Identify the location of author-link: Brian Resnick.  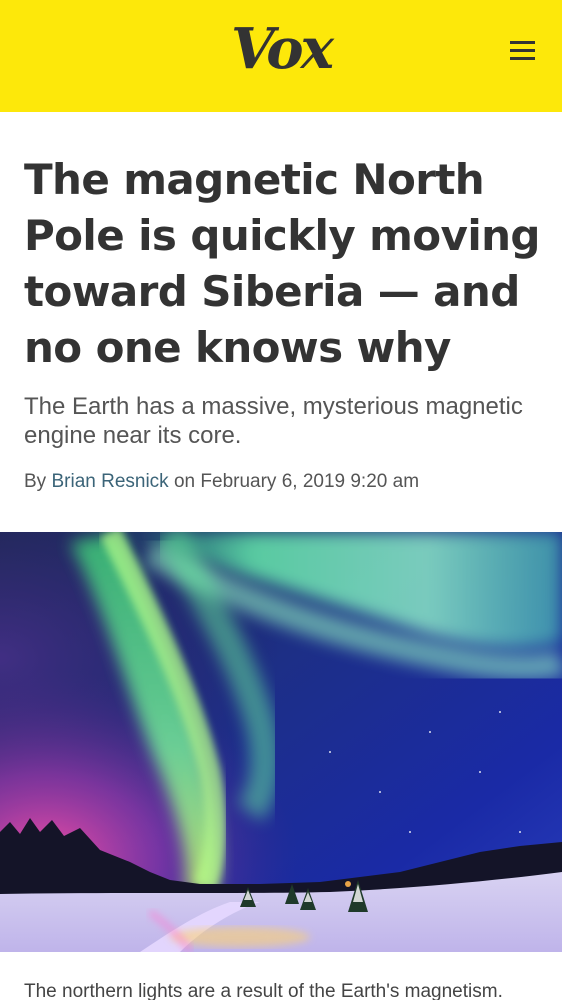
(109, 481).